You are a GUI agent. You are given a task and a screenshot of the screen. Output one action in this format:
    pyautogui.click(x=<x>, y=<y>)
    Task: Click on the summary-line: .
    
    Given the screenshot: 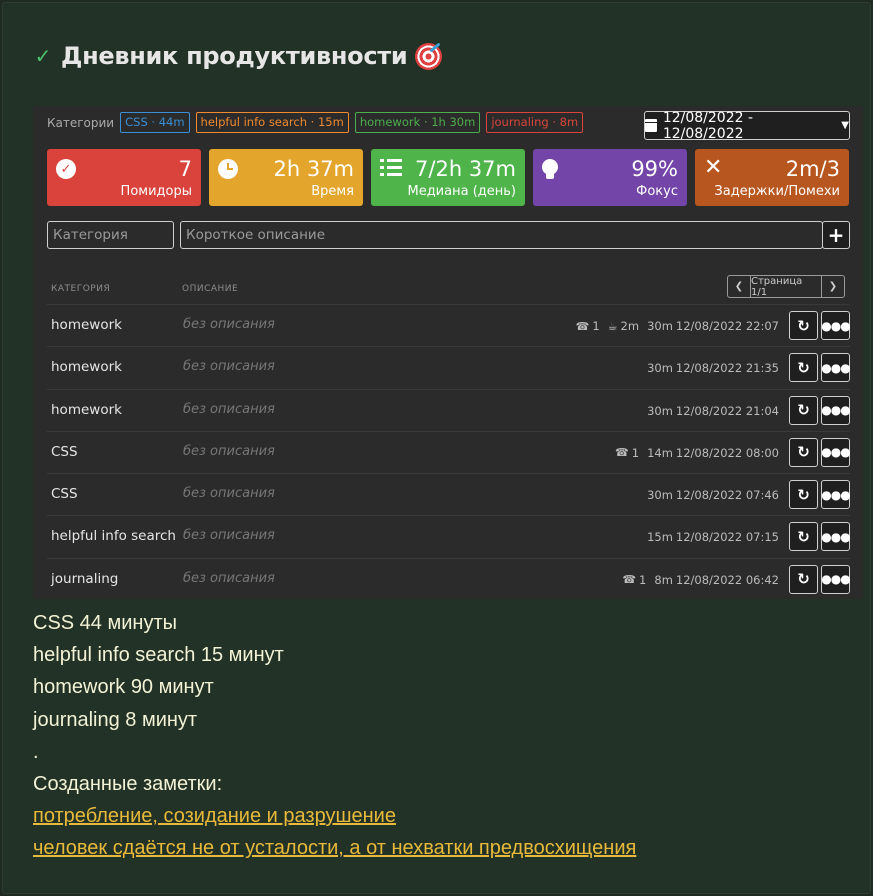 What is the action you would take?
    pyautogui.click(x=36, y=751)
    